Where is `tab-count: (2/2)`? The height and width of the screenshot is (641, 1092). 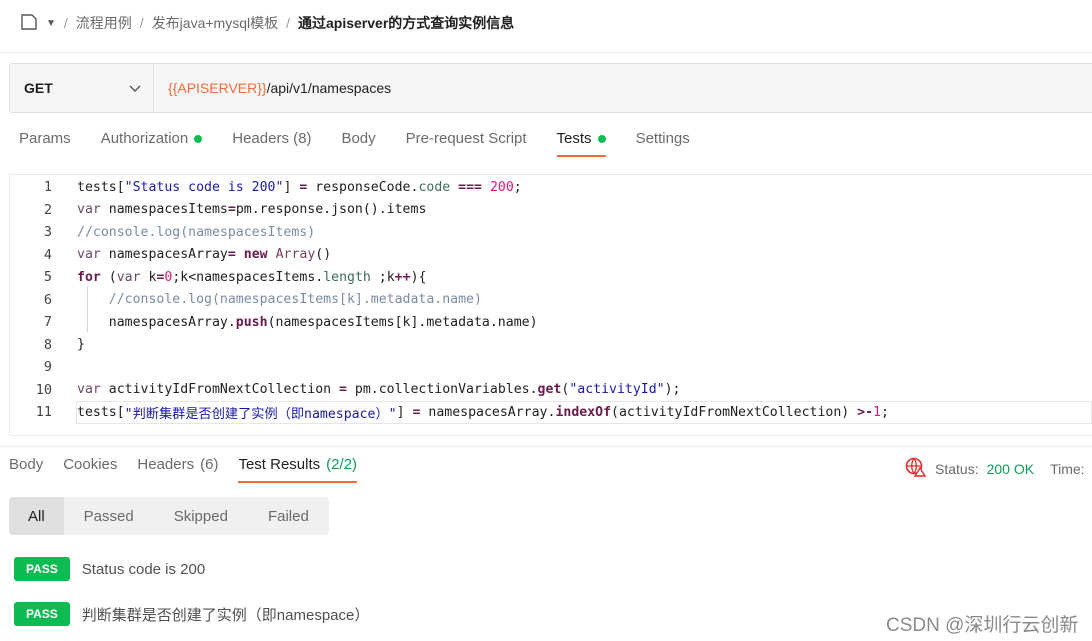
tab-count: (2/2) is located at coordinates (341, 464).